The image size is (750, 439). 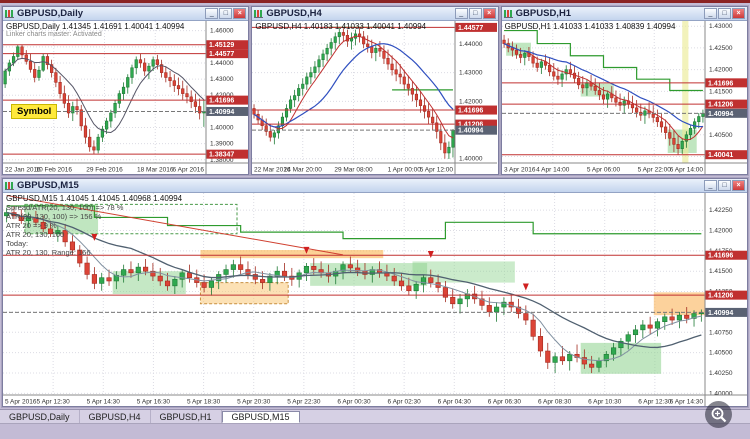 What do you see at coordinates (686, 170) in the screenshot?
I see `svg-text: 6 Apr 14:00` at bounding box center [686, 170].